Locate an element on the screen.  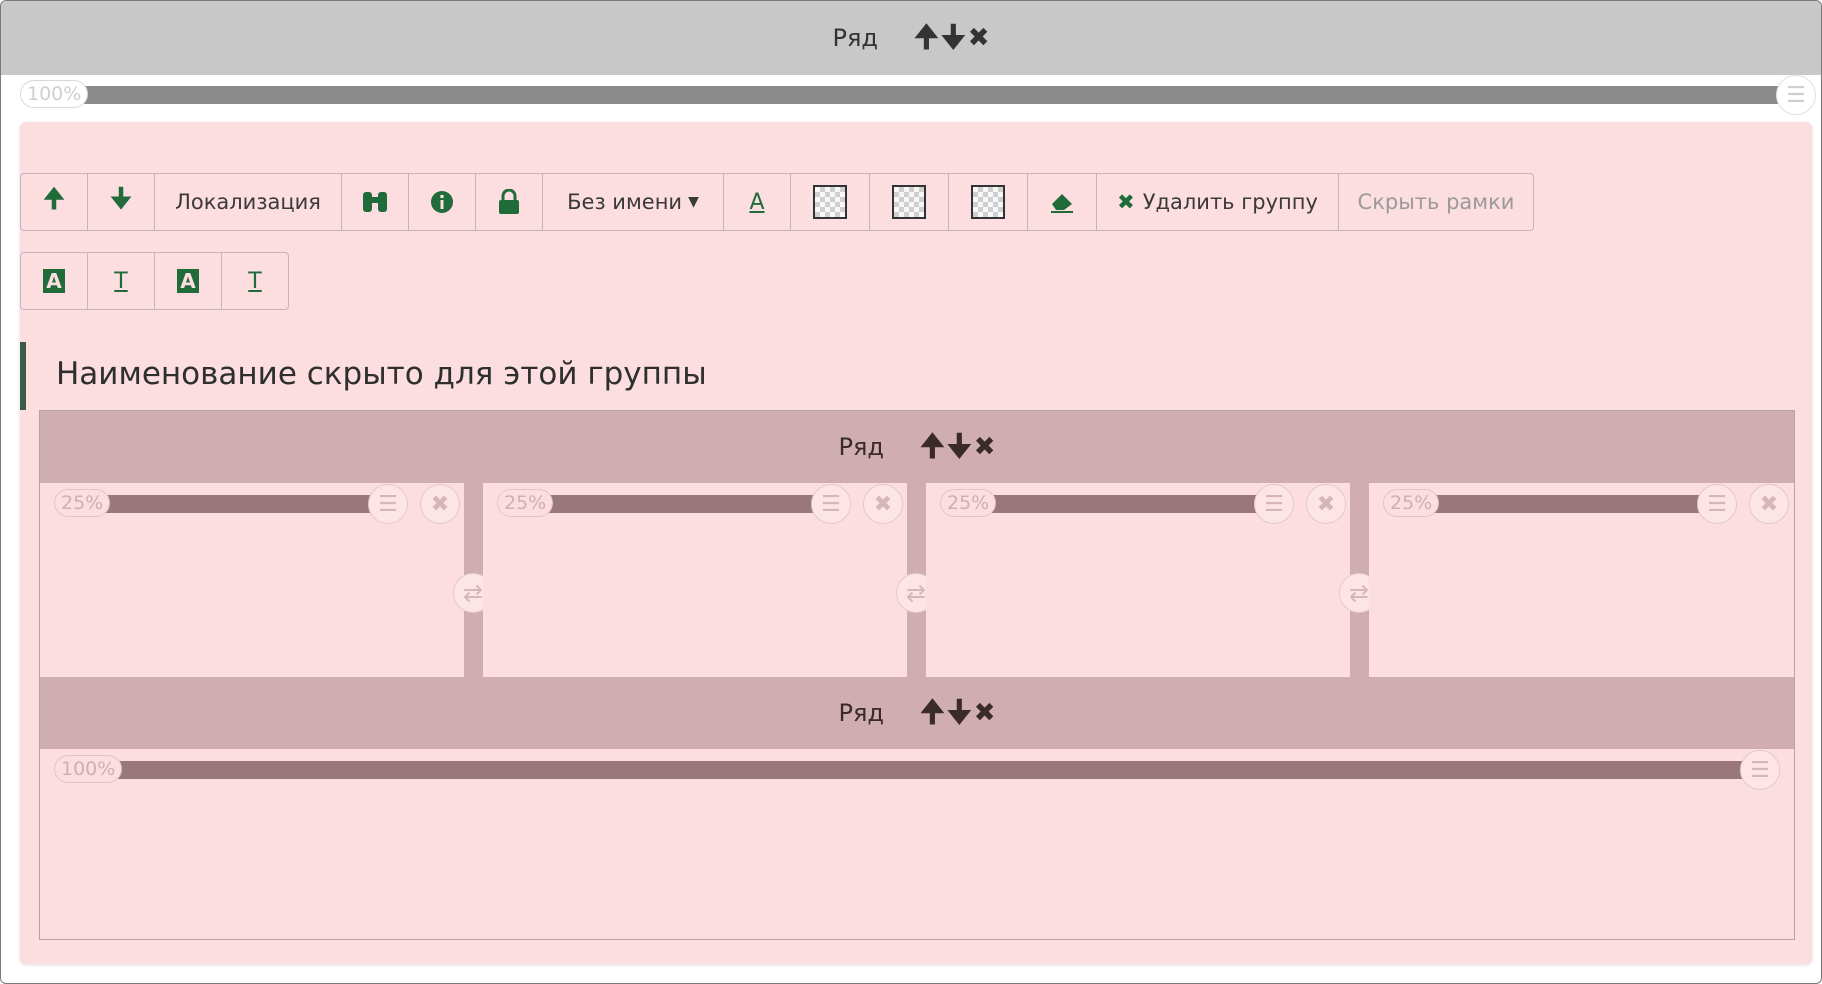
content-color-button: A is located at coordinates (188, 281).